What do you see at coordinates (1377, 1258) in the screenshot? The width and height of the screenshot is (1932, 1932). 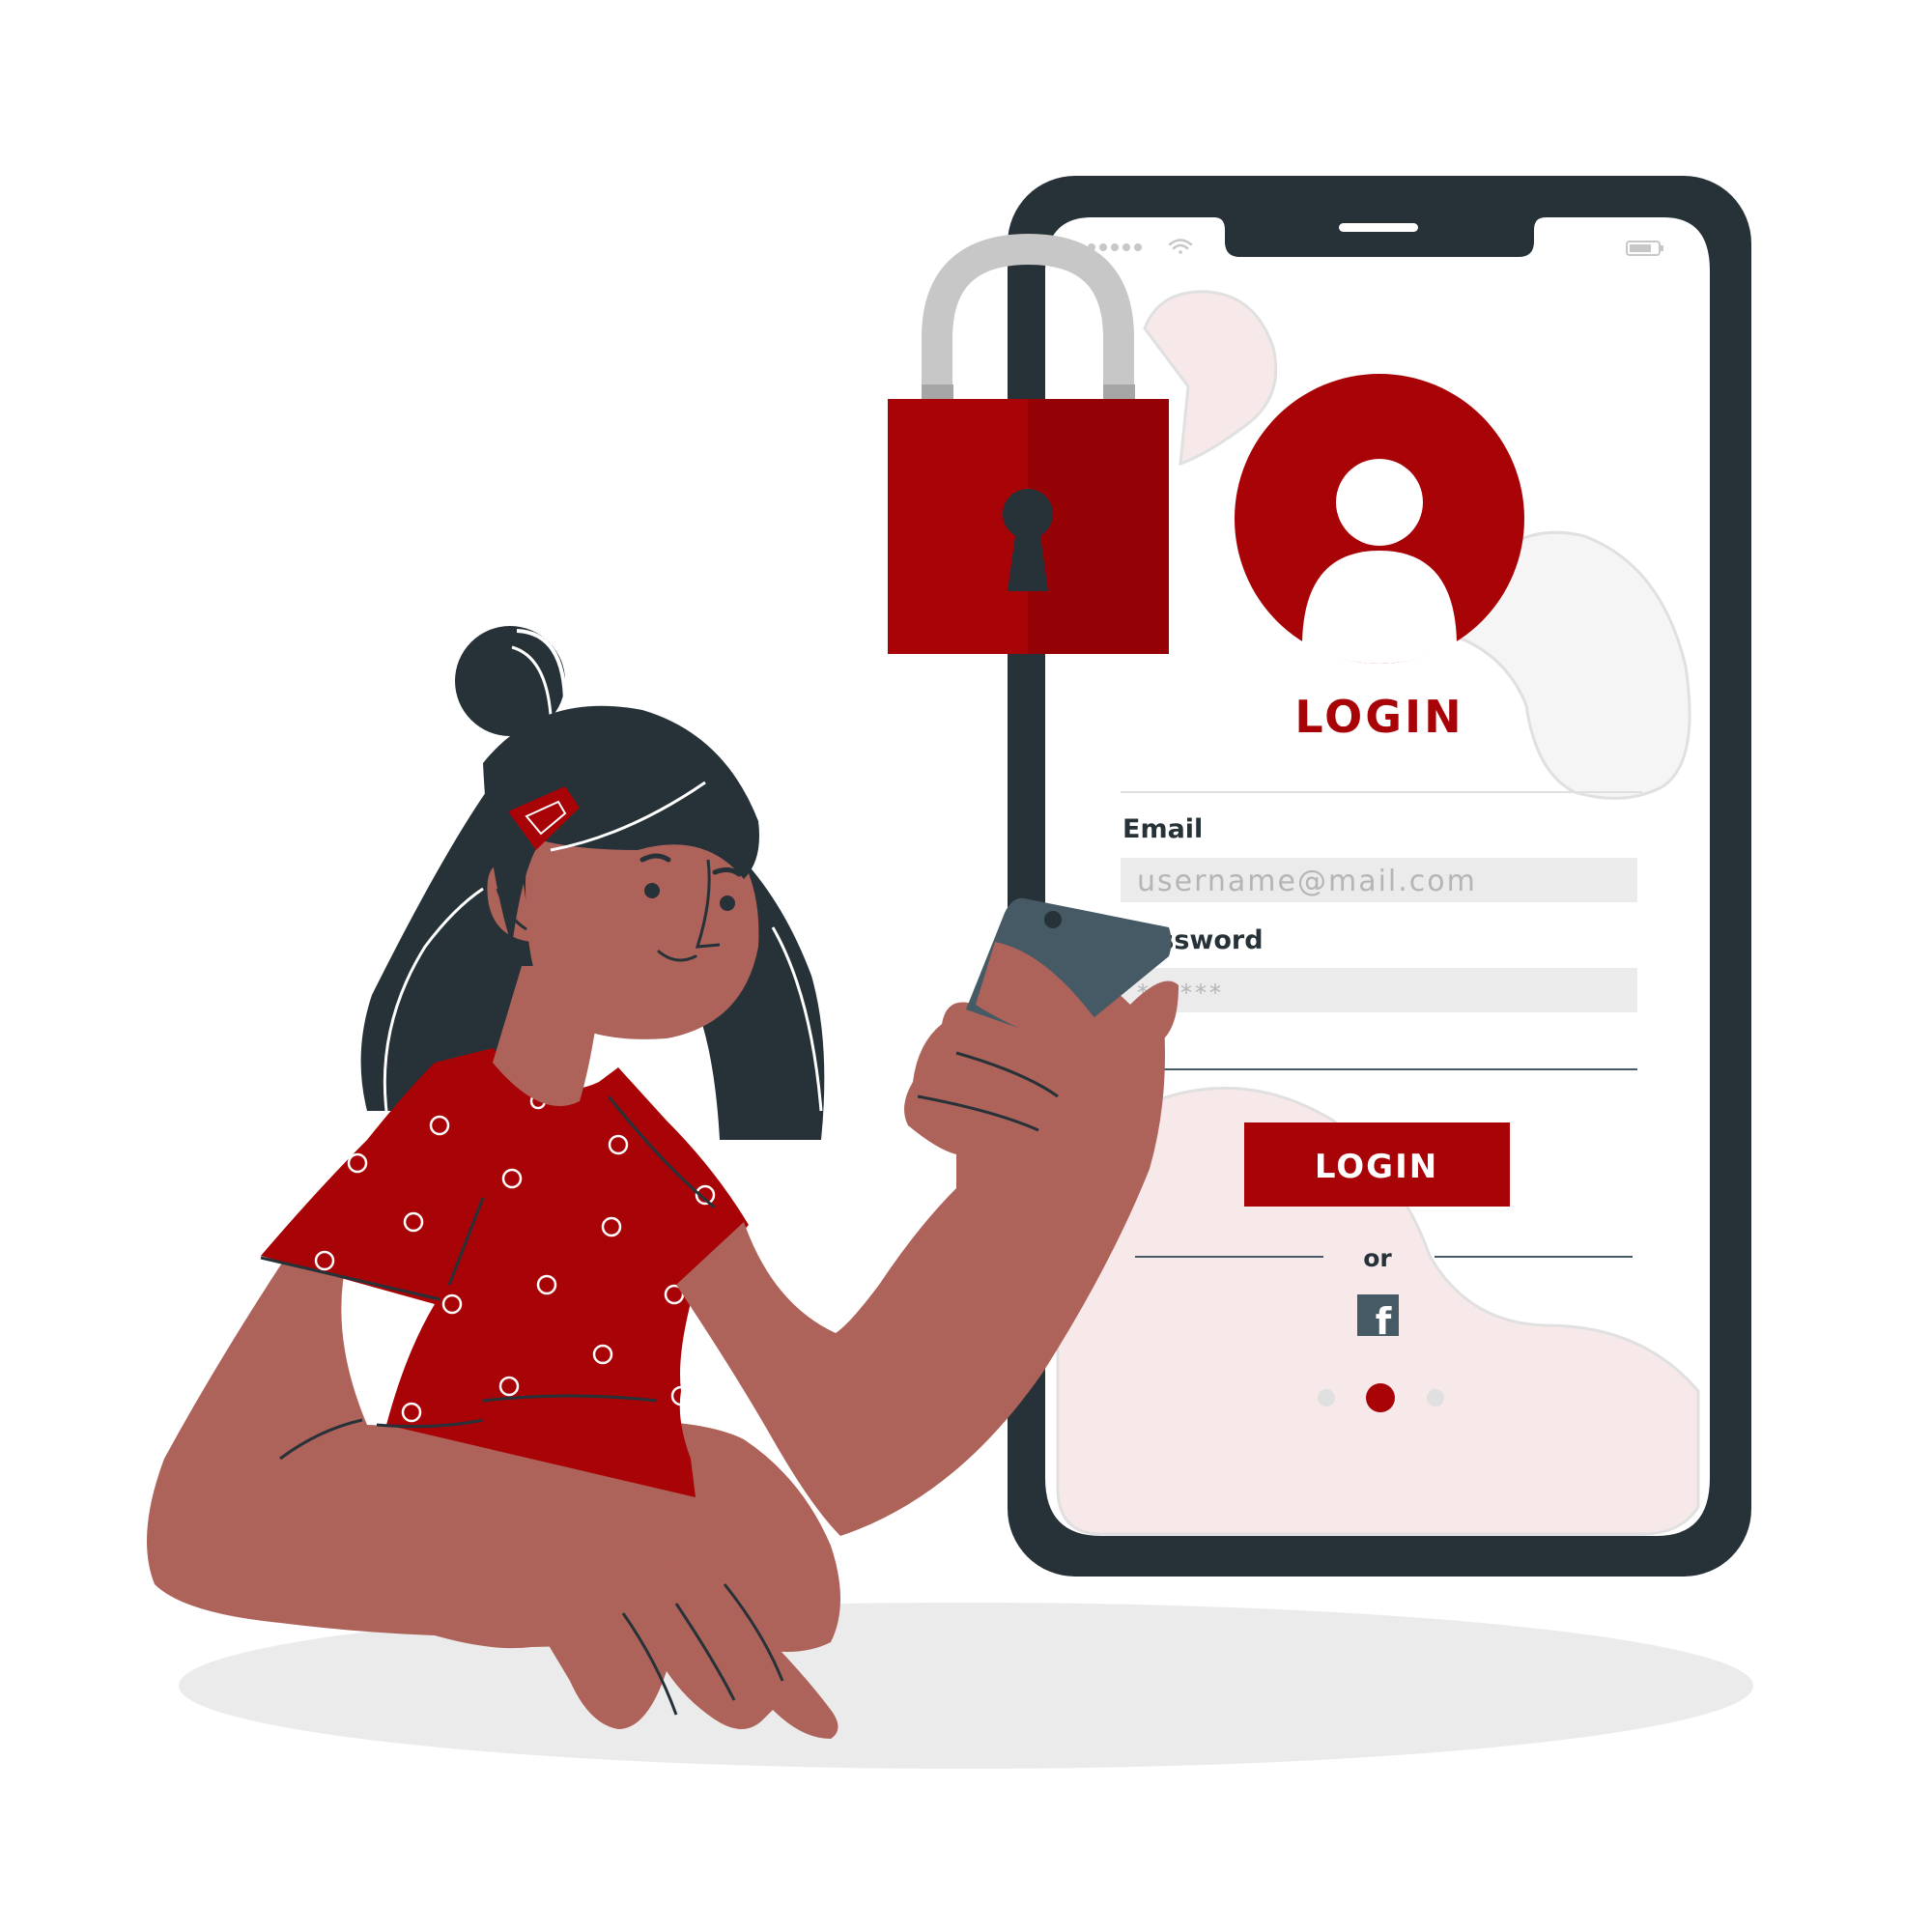 I see `or-text: or` at bounding box center [1377, 1258].